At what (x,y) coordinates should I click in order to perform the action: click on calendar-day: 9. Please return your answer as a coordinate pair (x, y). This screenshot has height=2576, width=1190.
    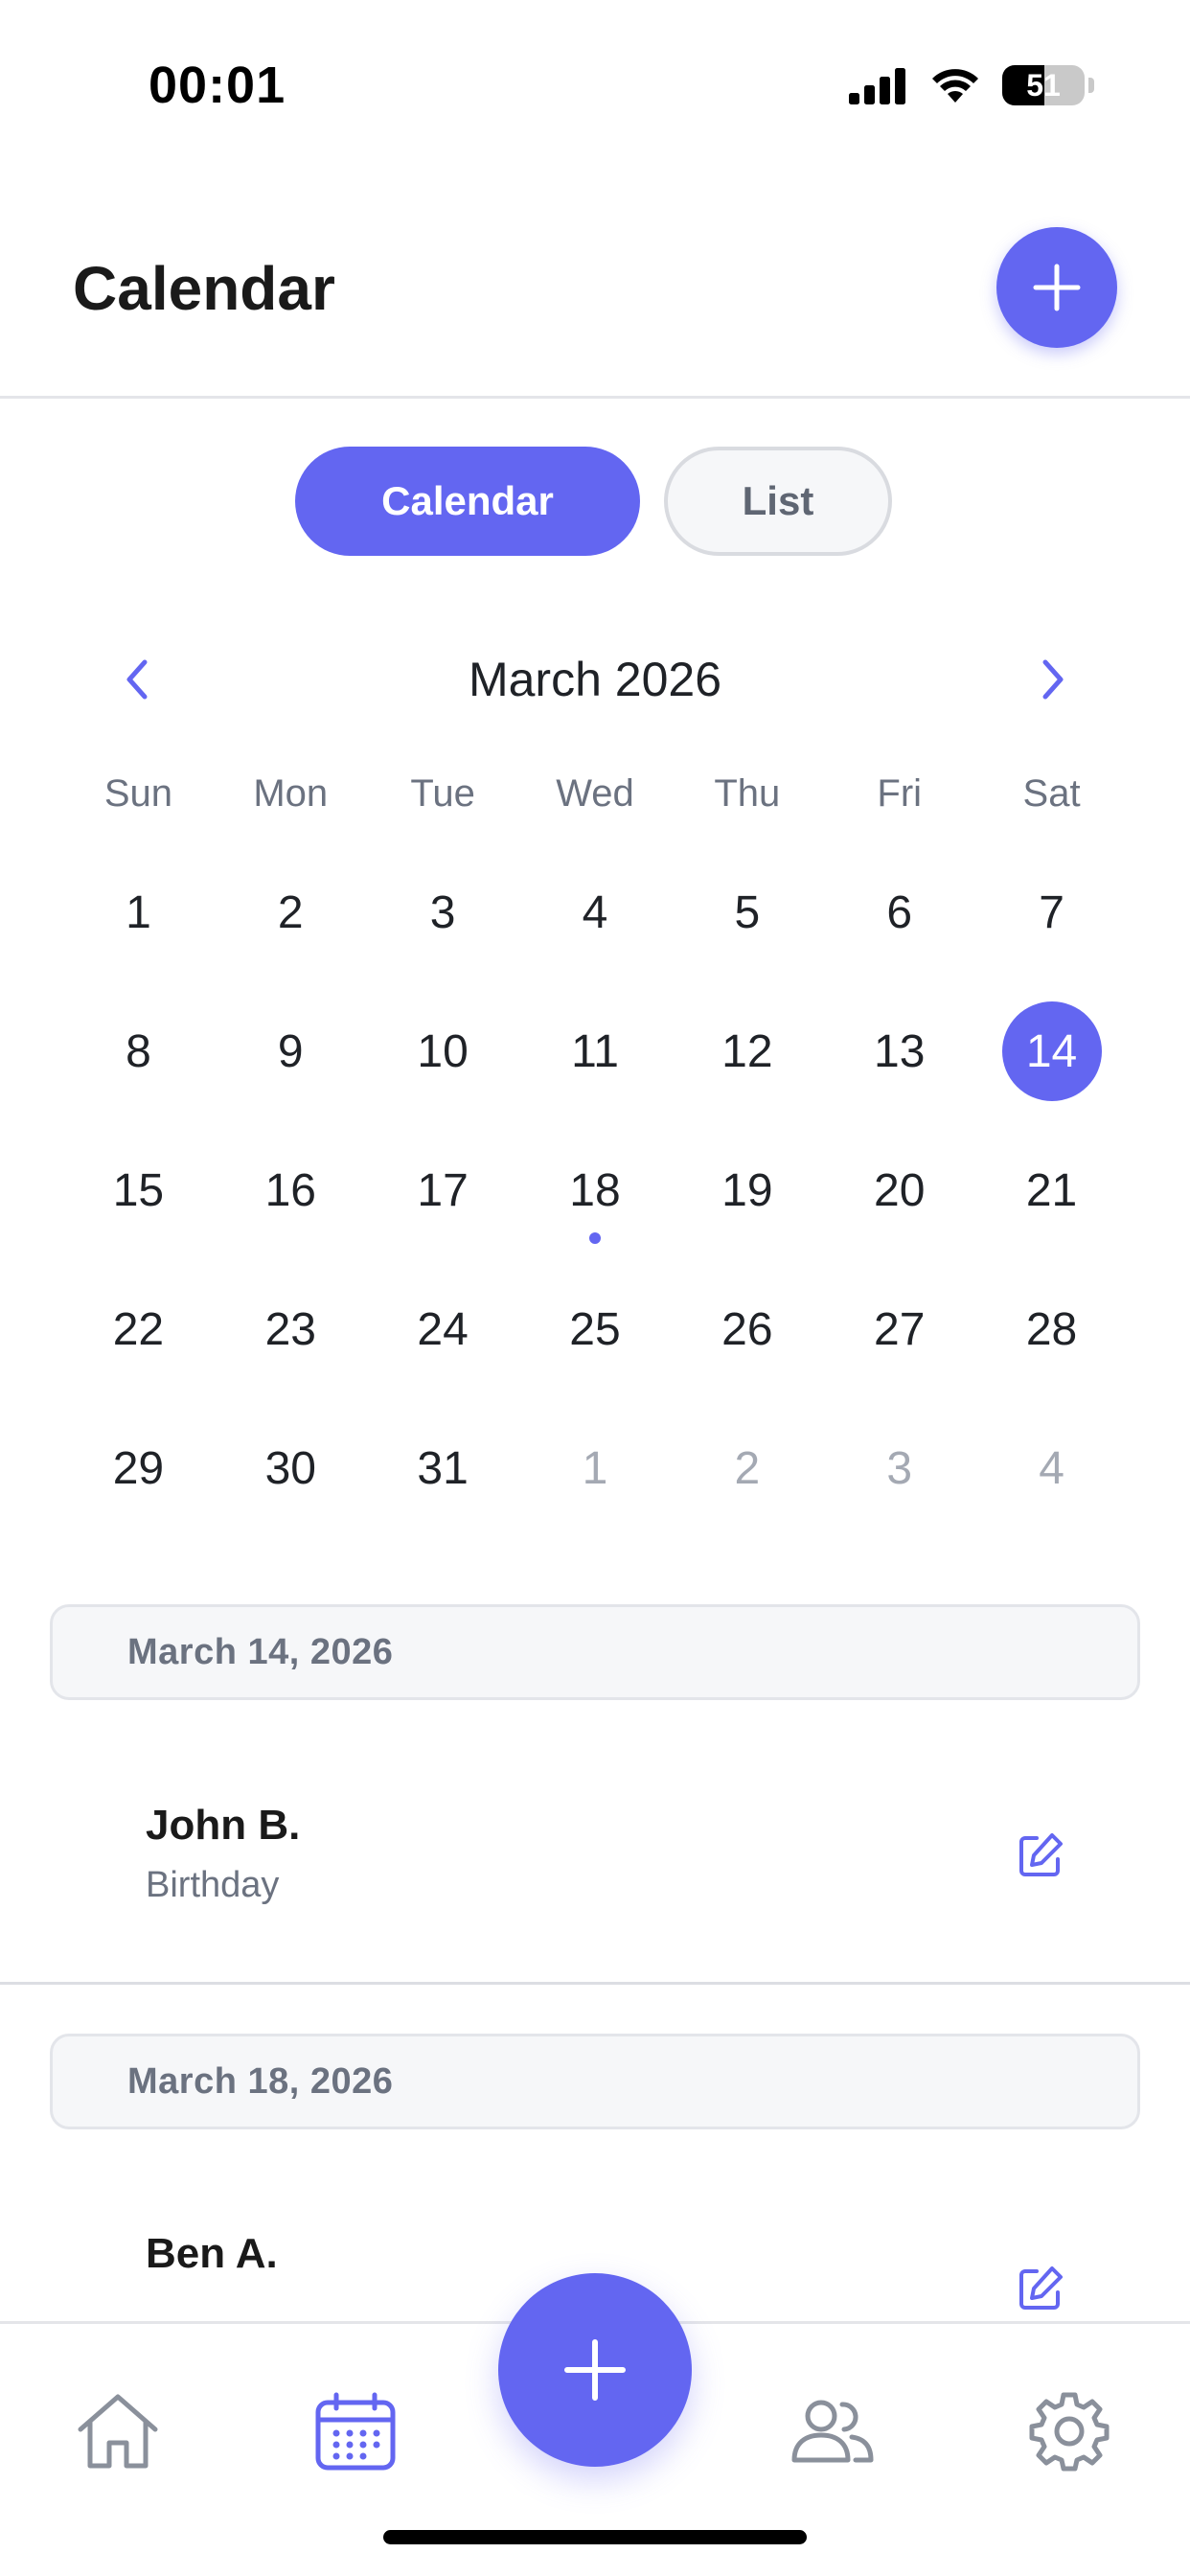
    Looking at the image, I should click on (291, 1070).